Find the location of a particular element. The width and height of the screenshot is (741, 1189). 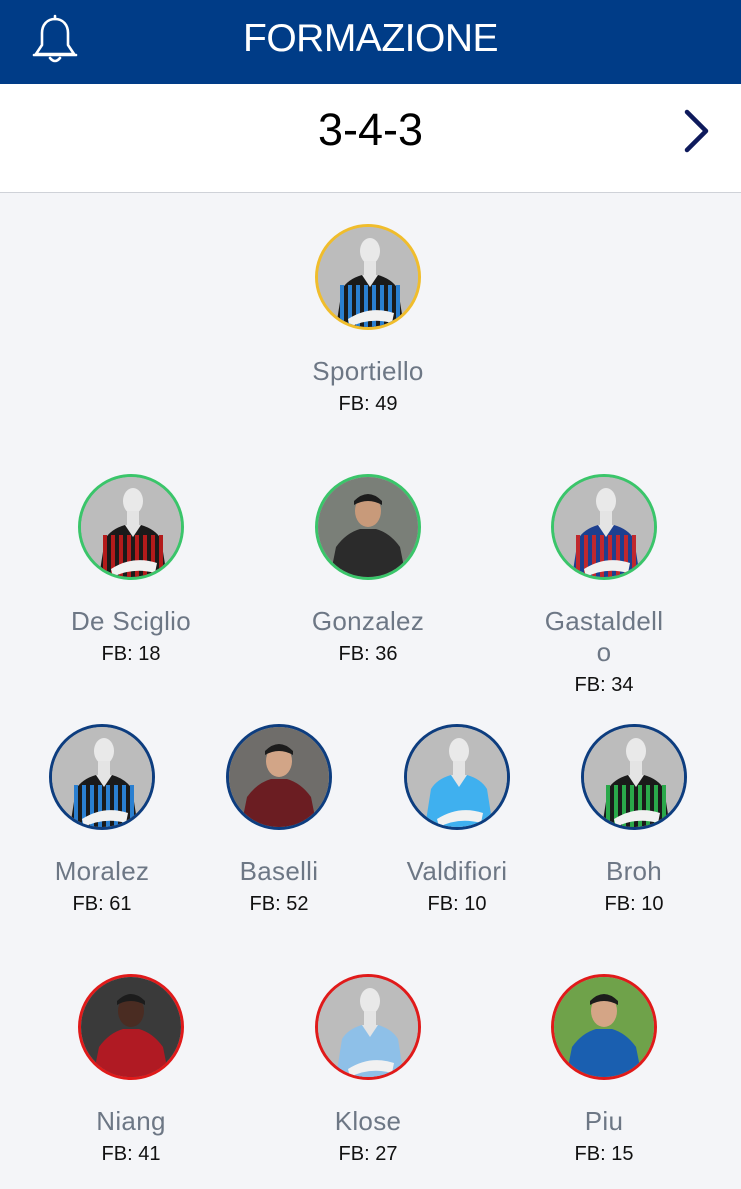

player-fb-score: FB: 27 is located at coordinates (368, 1154).